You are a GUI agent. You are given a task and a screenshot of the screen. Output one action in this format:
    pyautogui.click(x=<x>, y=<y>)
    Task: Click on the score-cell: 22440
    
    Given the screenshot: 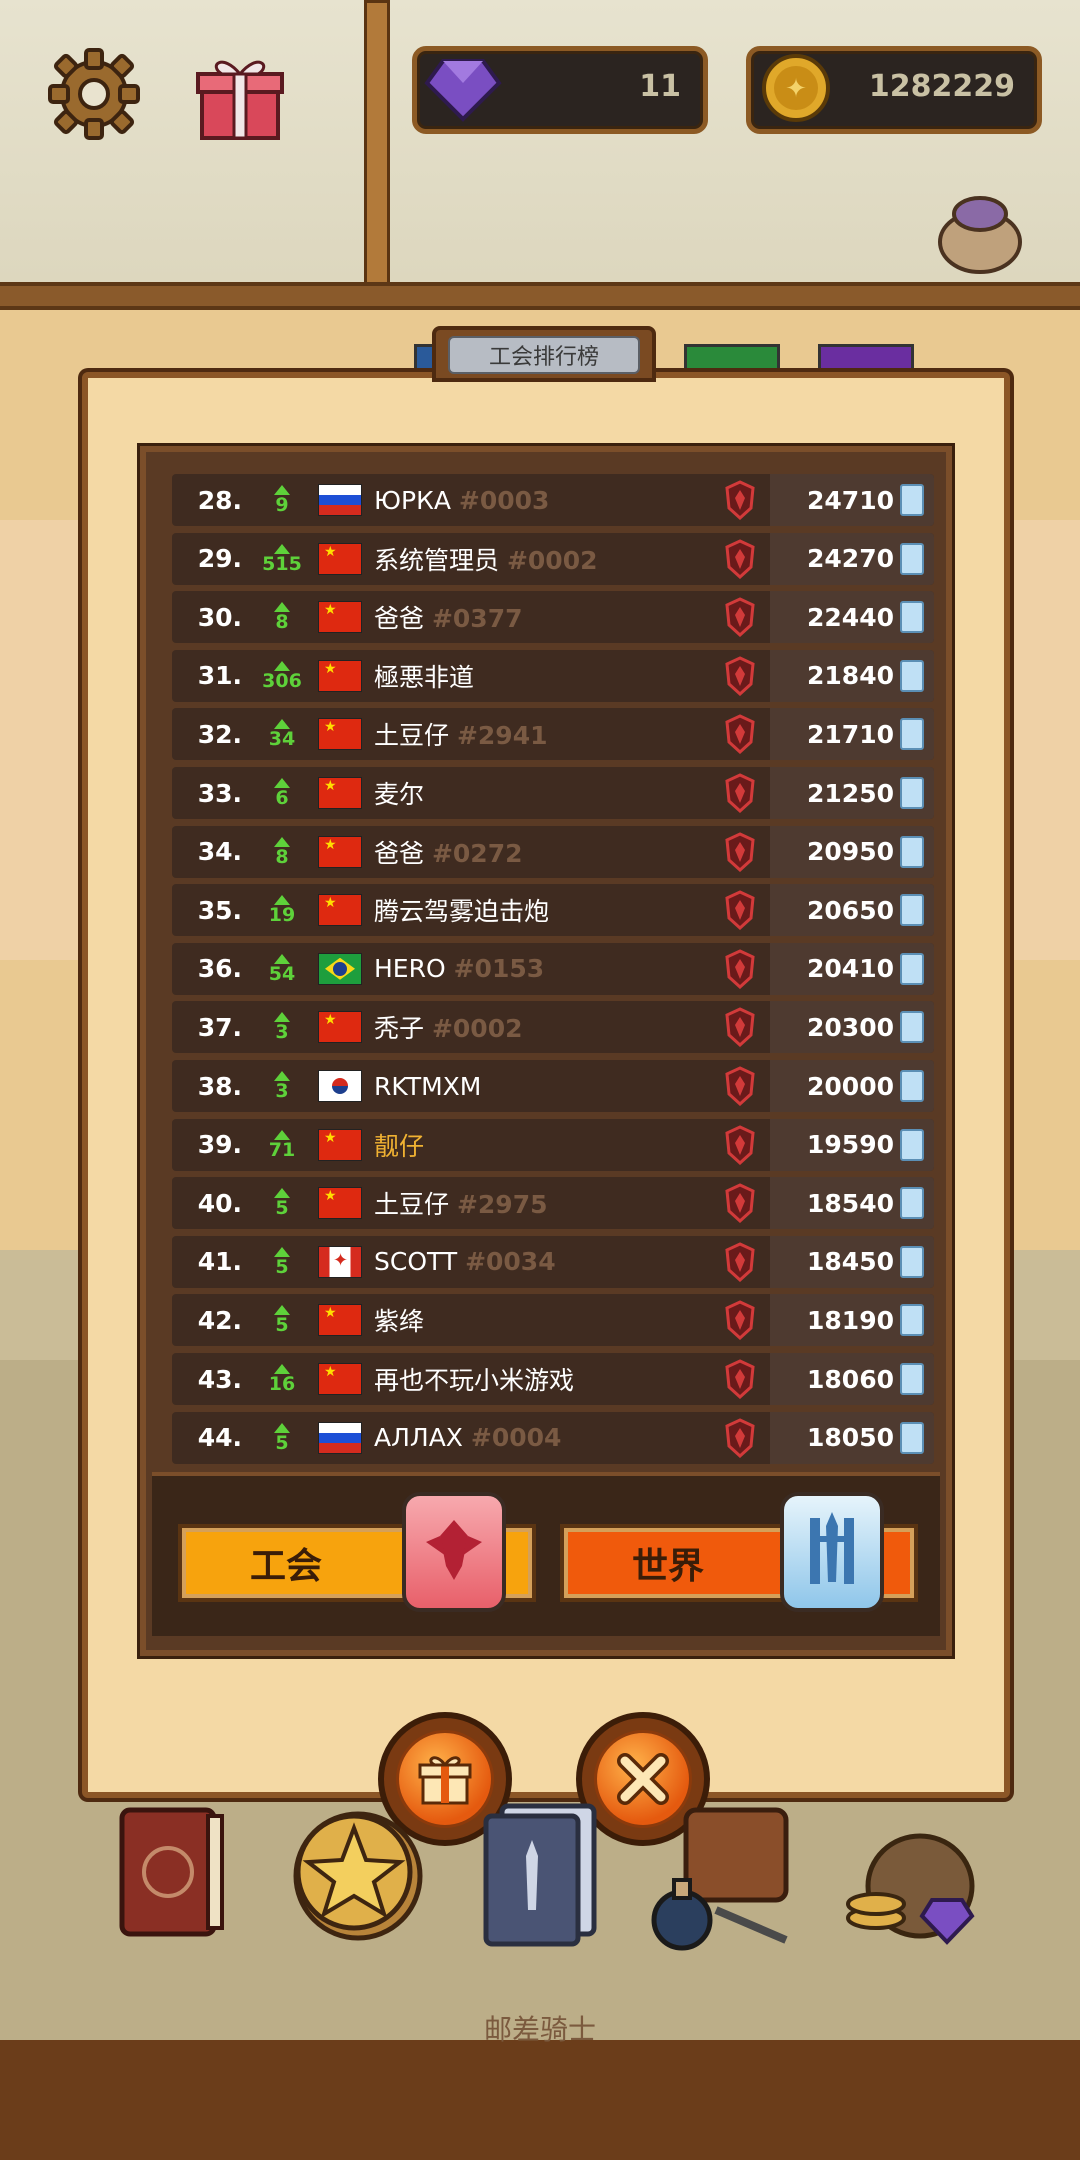 What is the action you would take?
    pyautogui.click(x=852, y=617)
    